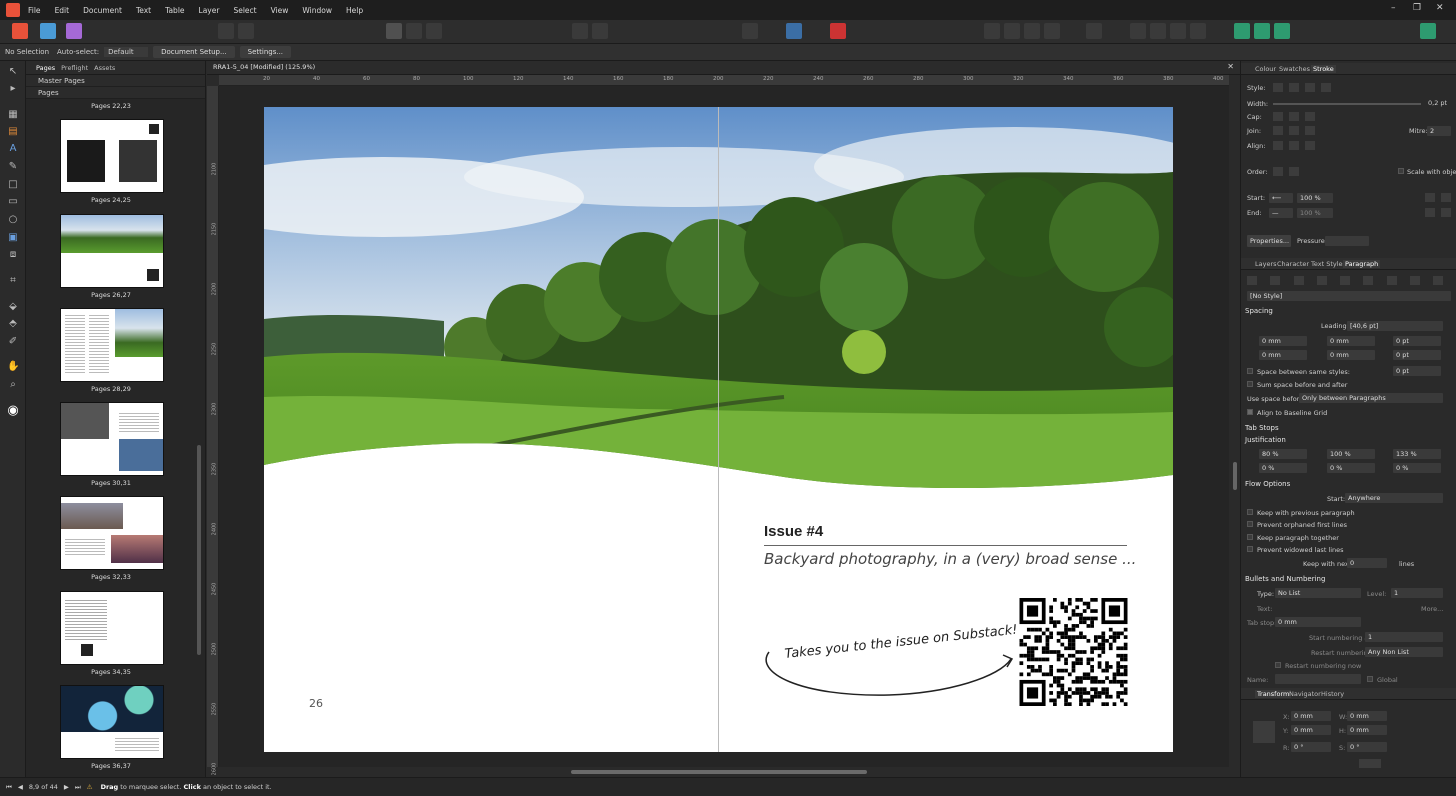 This screenshot has height=796, width=1456. What do you see at coordinates (104, 68) in the screenshot?
I see `tab-assets: Assets` at bounding box center [104, 68].